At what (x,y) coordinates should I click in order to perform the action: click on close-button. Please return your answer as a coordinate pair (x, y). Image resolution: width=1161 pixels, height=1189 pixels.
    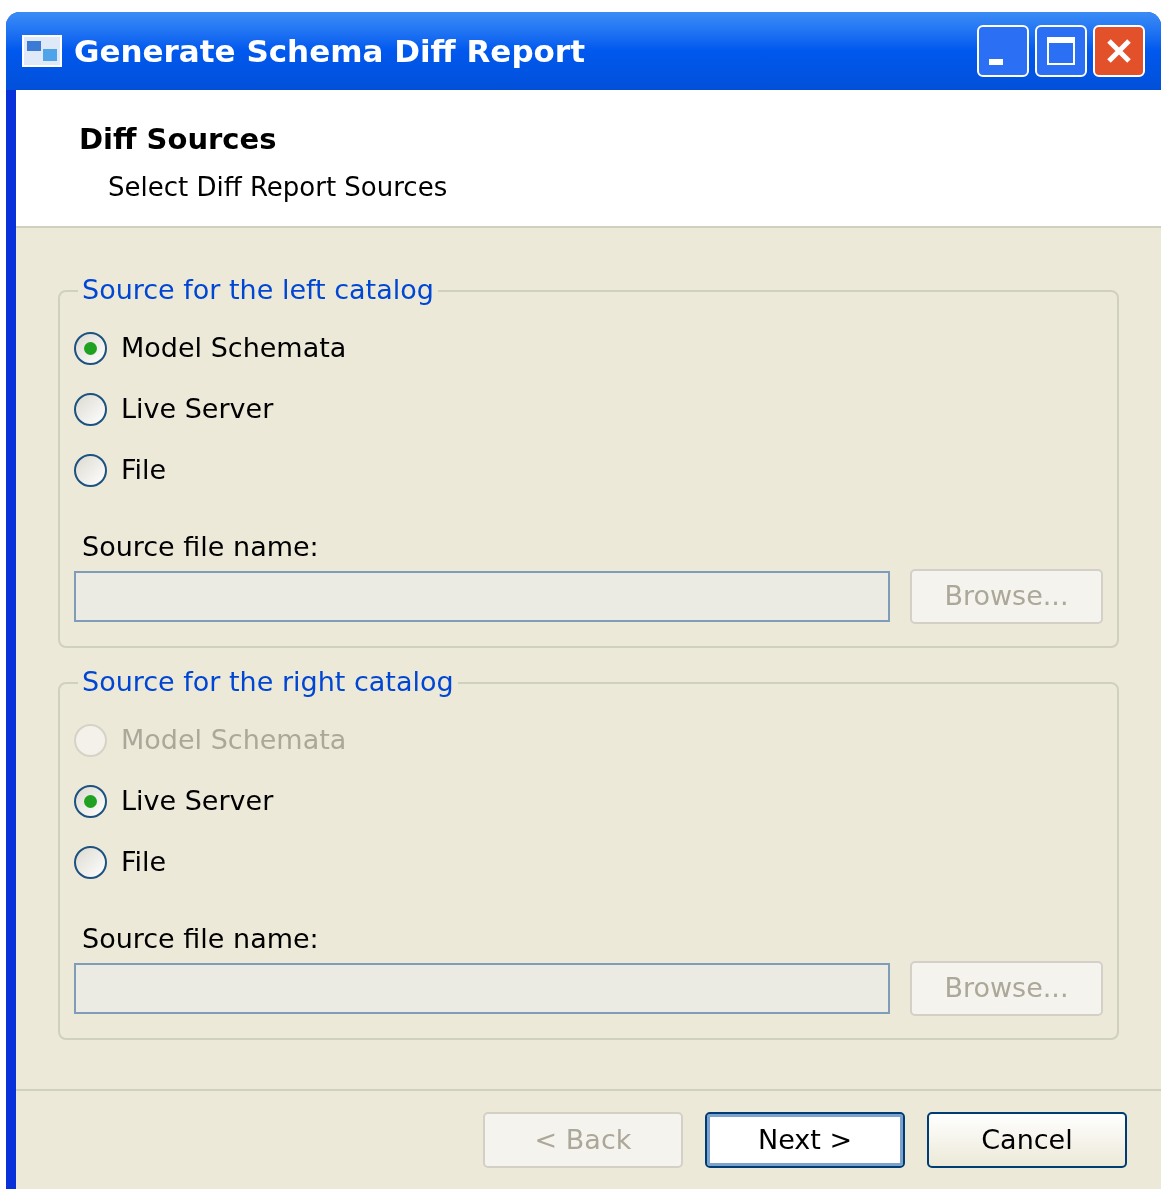
    Looking at the image, I should click on (1119, 51).